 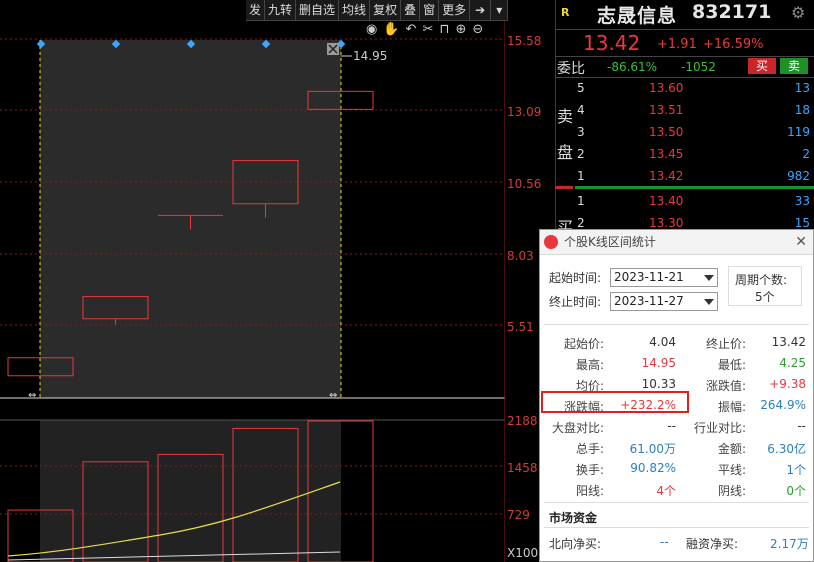 I want to click on period-value: 5个, so click(x=765, y=297).